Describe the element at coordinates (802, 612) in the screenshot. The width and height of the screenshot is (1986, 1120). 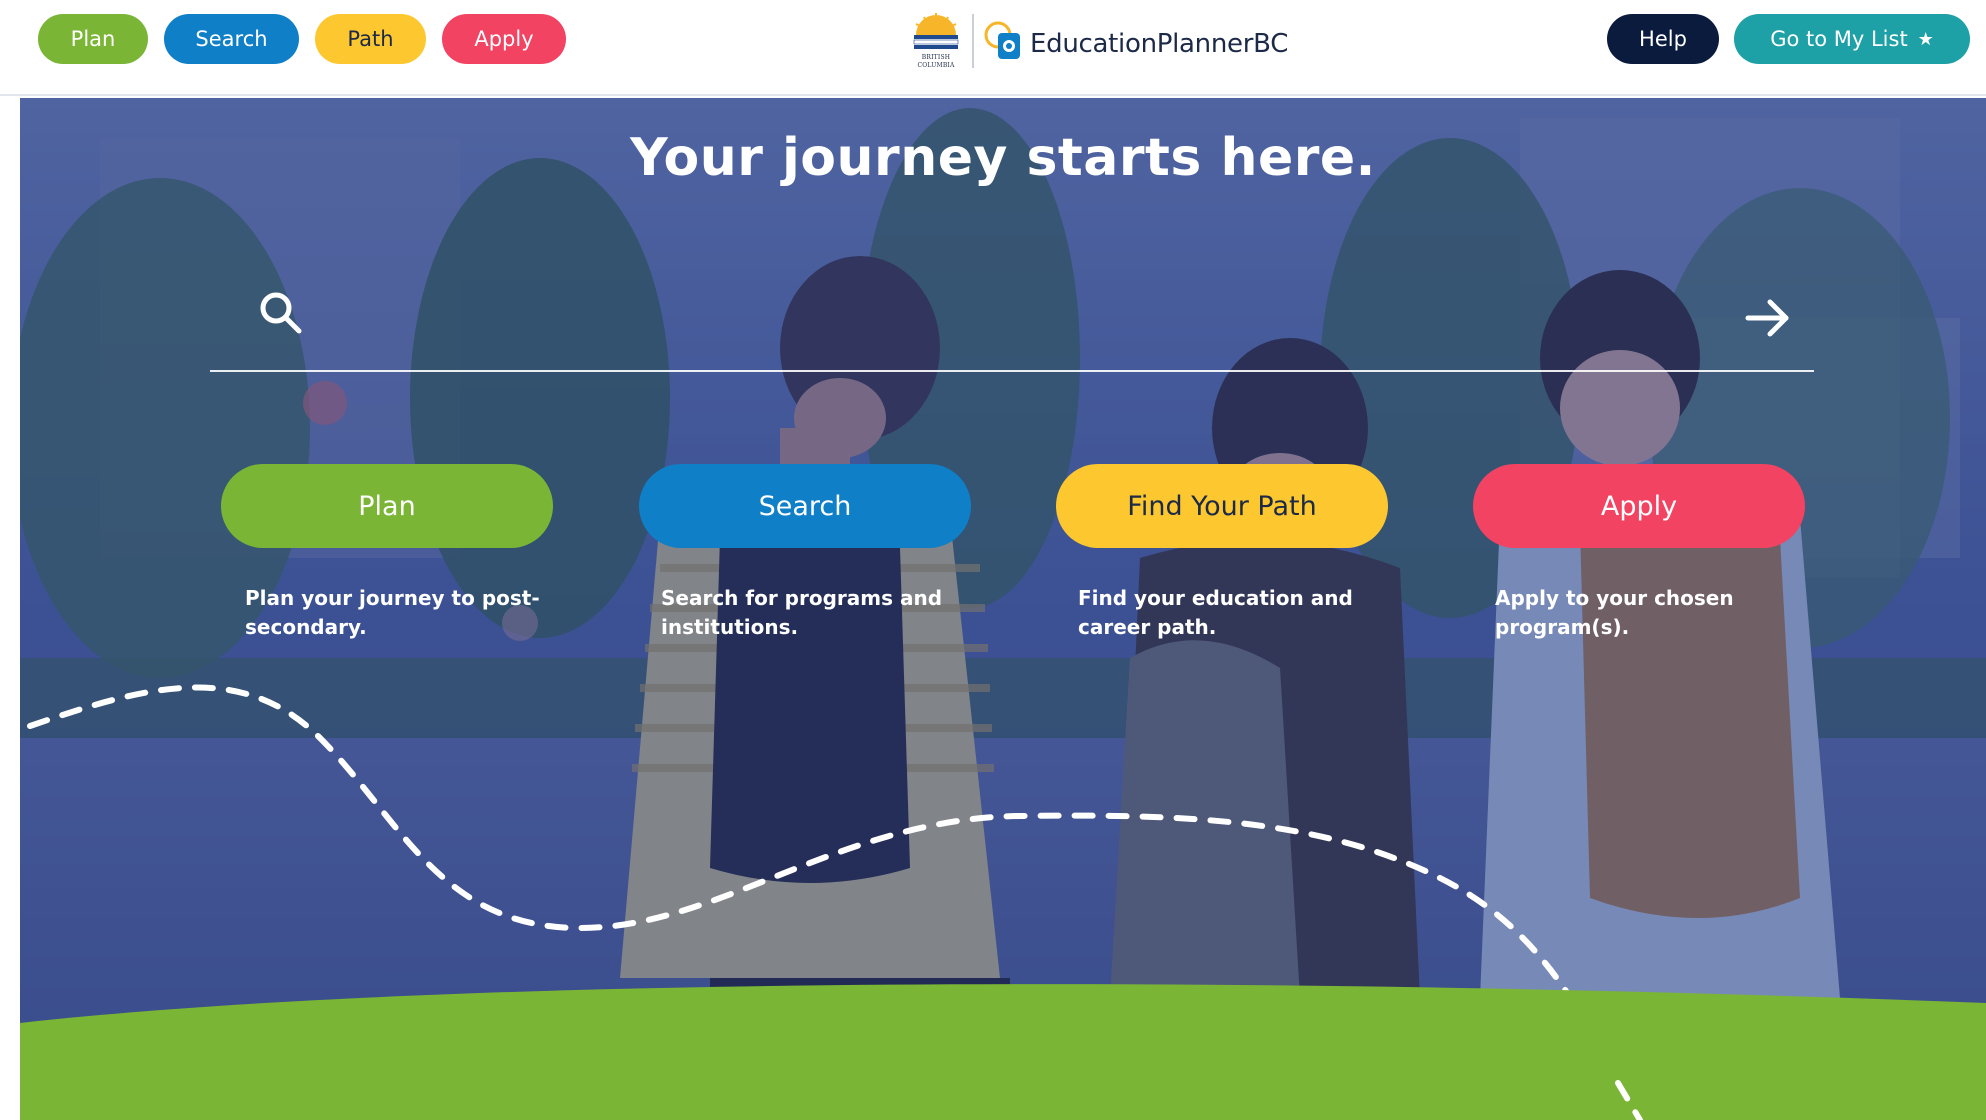
I see `search-description: Search for programs and institutions.` at that location.